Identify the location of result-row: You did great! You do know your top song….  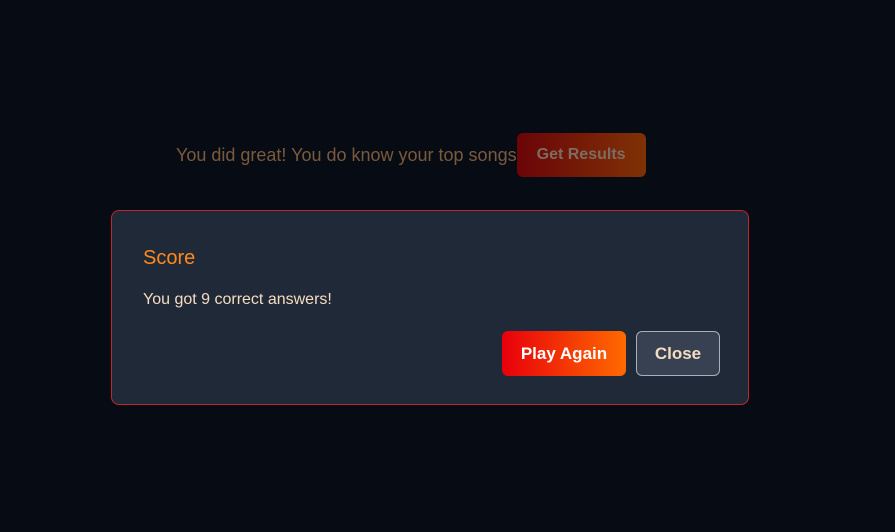
(411, 155).